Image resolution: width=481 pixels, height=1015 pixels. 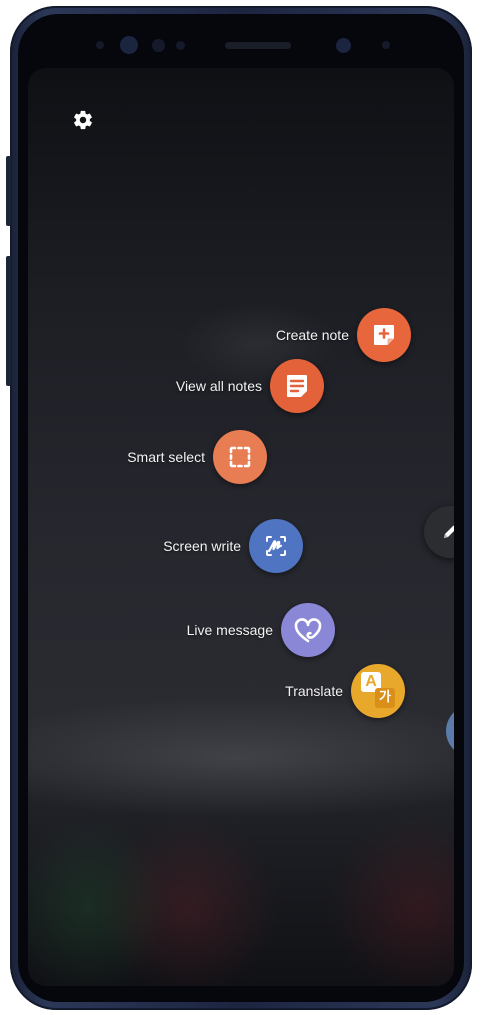 I want to click on create-note-icon, so click(x=384, y=335).